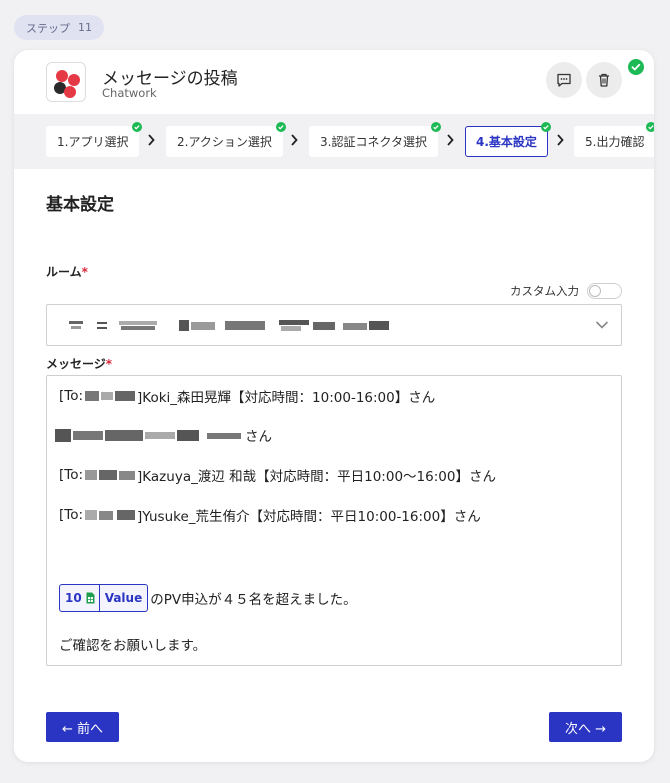 The width and height of the screenshot is (670, 783). I want to click on message-line-5: 10 Value のPV申込が４５名を超えました。, so click(208, 598).